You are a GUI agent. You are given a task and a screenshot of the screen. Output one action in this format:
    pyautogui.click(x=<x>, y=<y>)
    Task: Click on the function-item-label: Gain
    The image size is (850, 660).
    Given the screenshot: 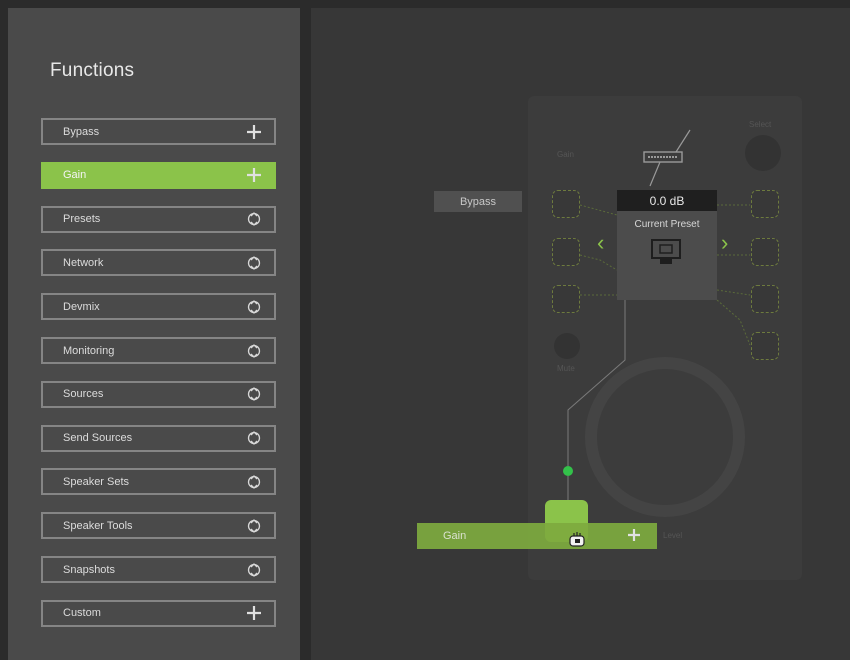 What is the action you would take?
    pyautogui.click(x=75, y=175)
    